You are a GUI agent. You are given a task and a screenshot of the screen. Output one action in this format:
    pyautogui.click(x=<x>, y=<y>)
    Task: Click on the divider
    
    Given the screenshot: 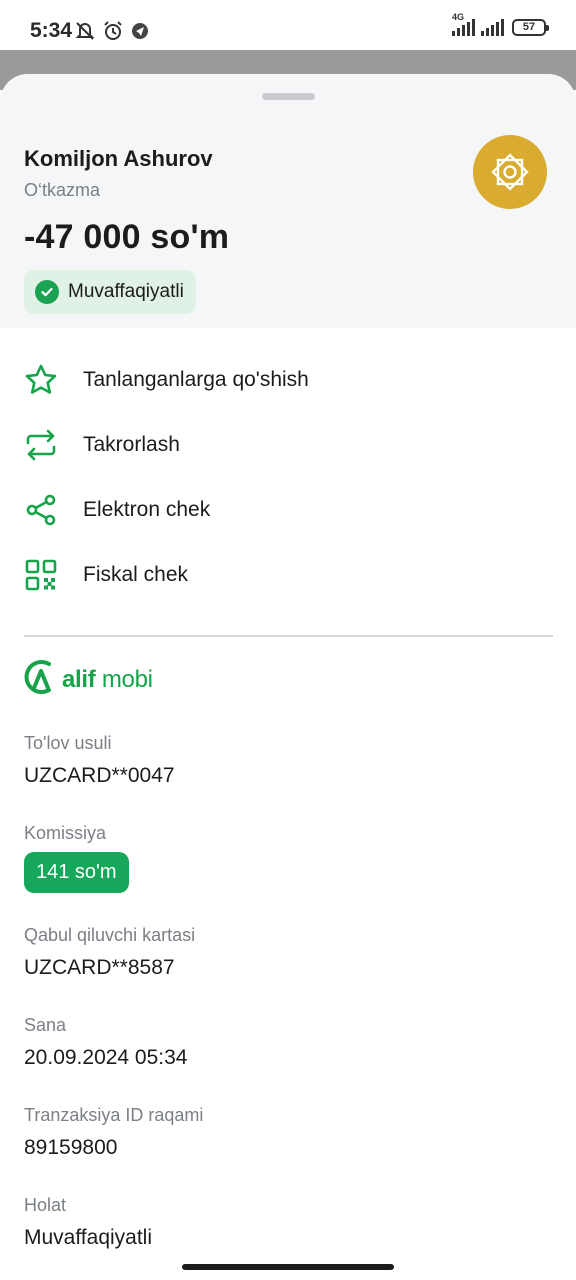 What is the action you would take?
    pyautogui.click(x=288, y=636)
    